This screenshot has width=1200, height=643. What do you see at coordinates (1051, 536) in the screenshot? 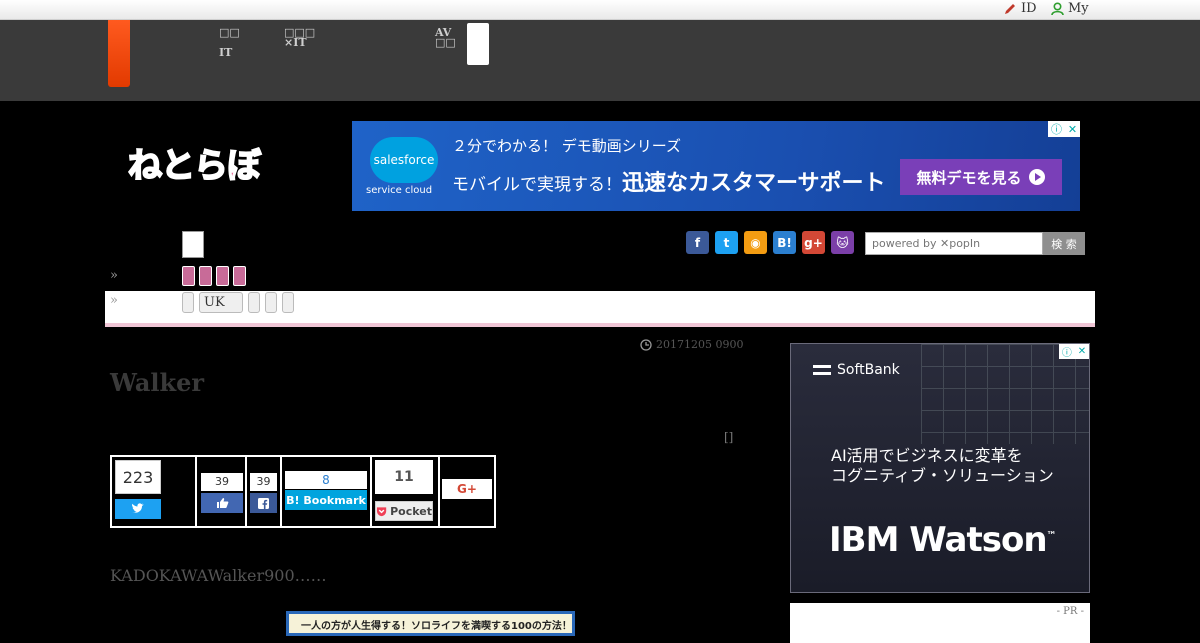
I see `ad-product-mark: ™` at bounding box center [1051, 536].